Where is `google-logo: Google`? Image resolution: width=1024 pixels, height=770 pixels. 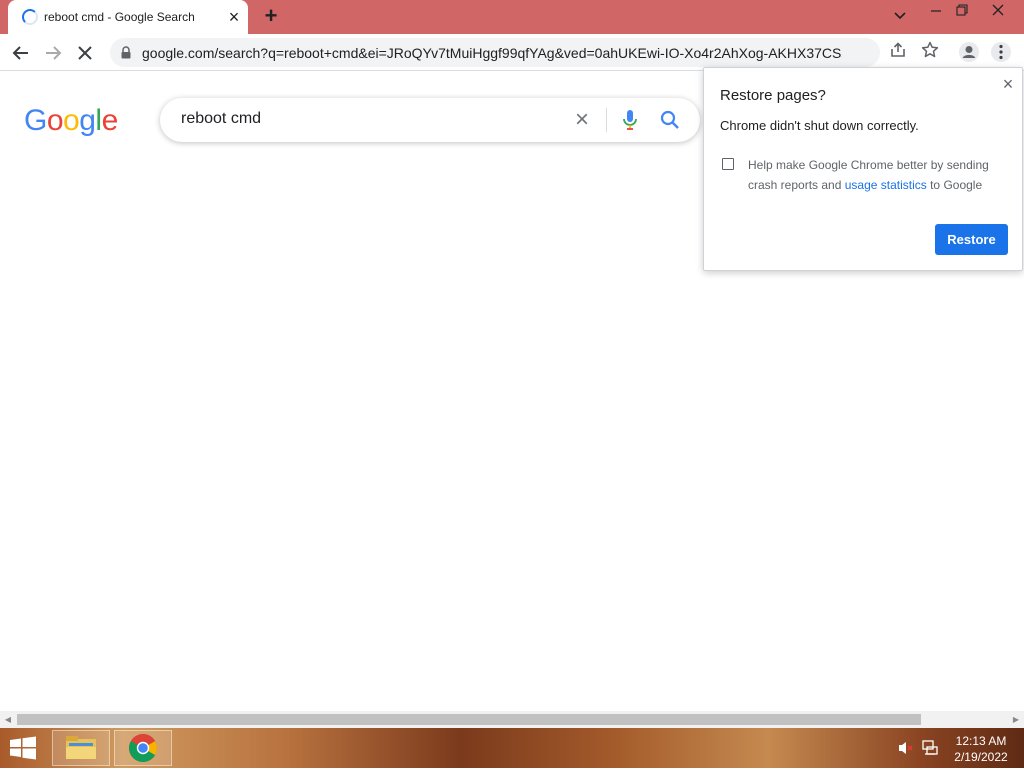
google-logo: Google is located at coordinates (71, 121).